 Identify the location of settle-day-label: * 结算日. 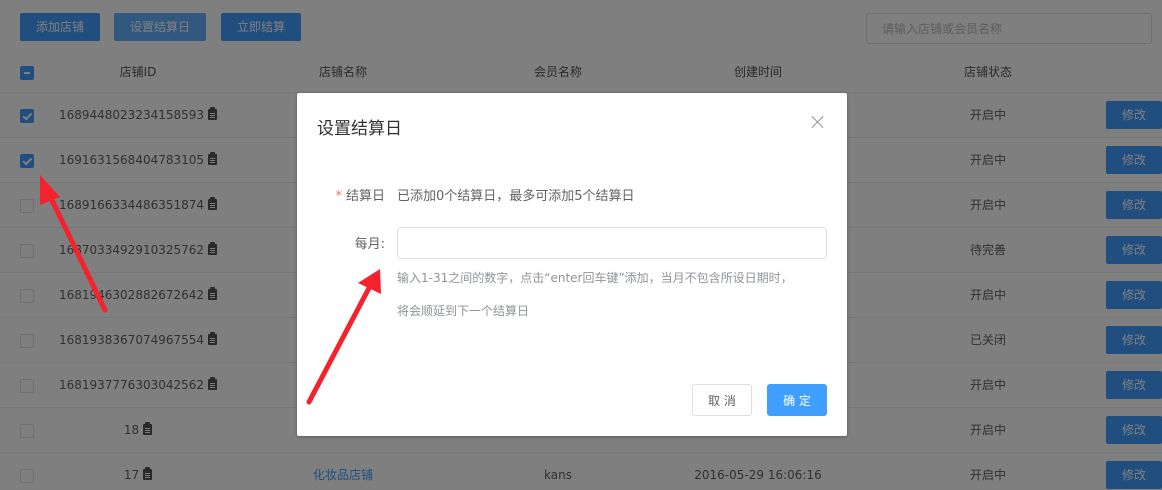
(341, 194).